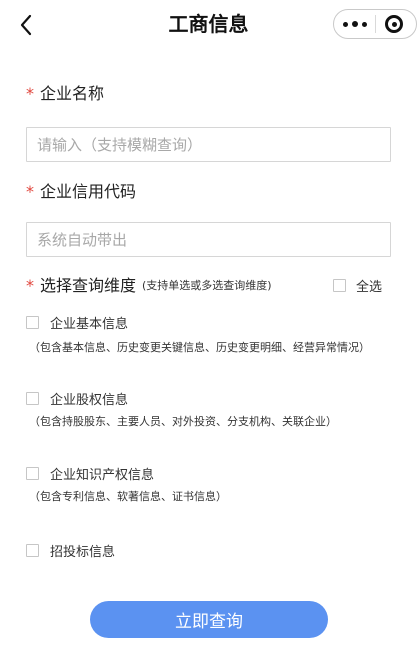 The width and height of the screenshot is (417, 646). Describe the element at coordinates (88, 285) in the screenshot. I see `query-dimension-label-text: 选择查询维度` at that location.